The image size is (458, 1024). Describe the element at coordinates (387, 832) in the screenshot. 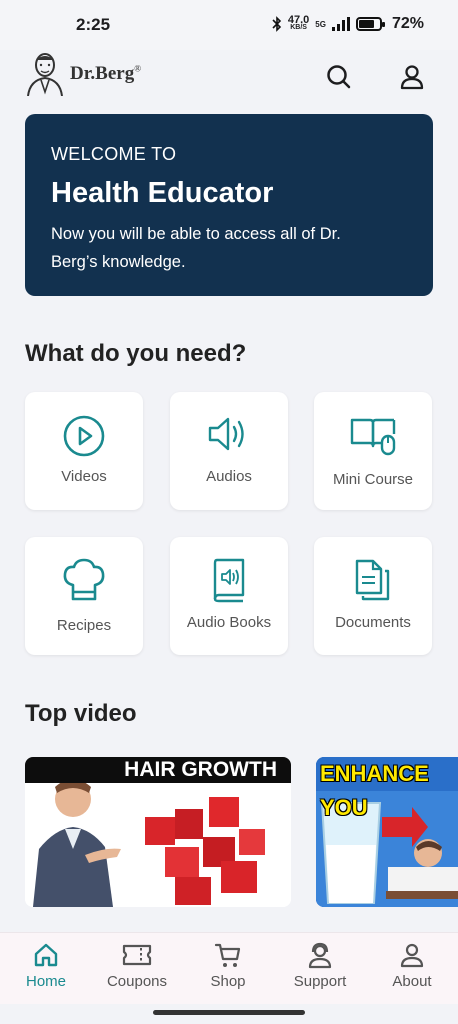

I see `video-card: ENHANCE YOU` at that location.